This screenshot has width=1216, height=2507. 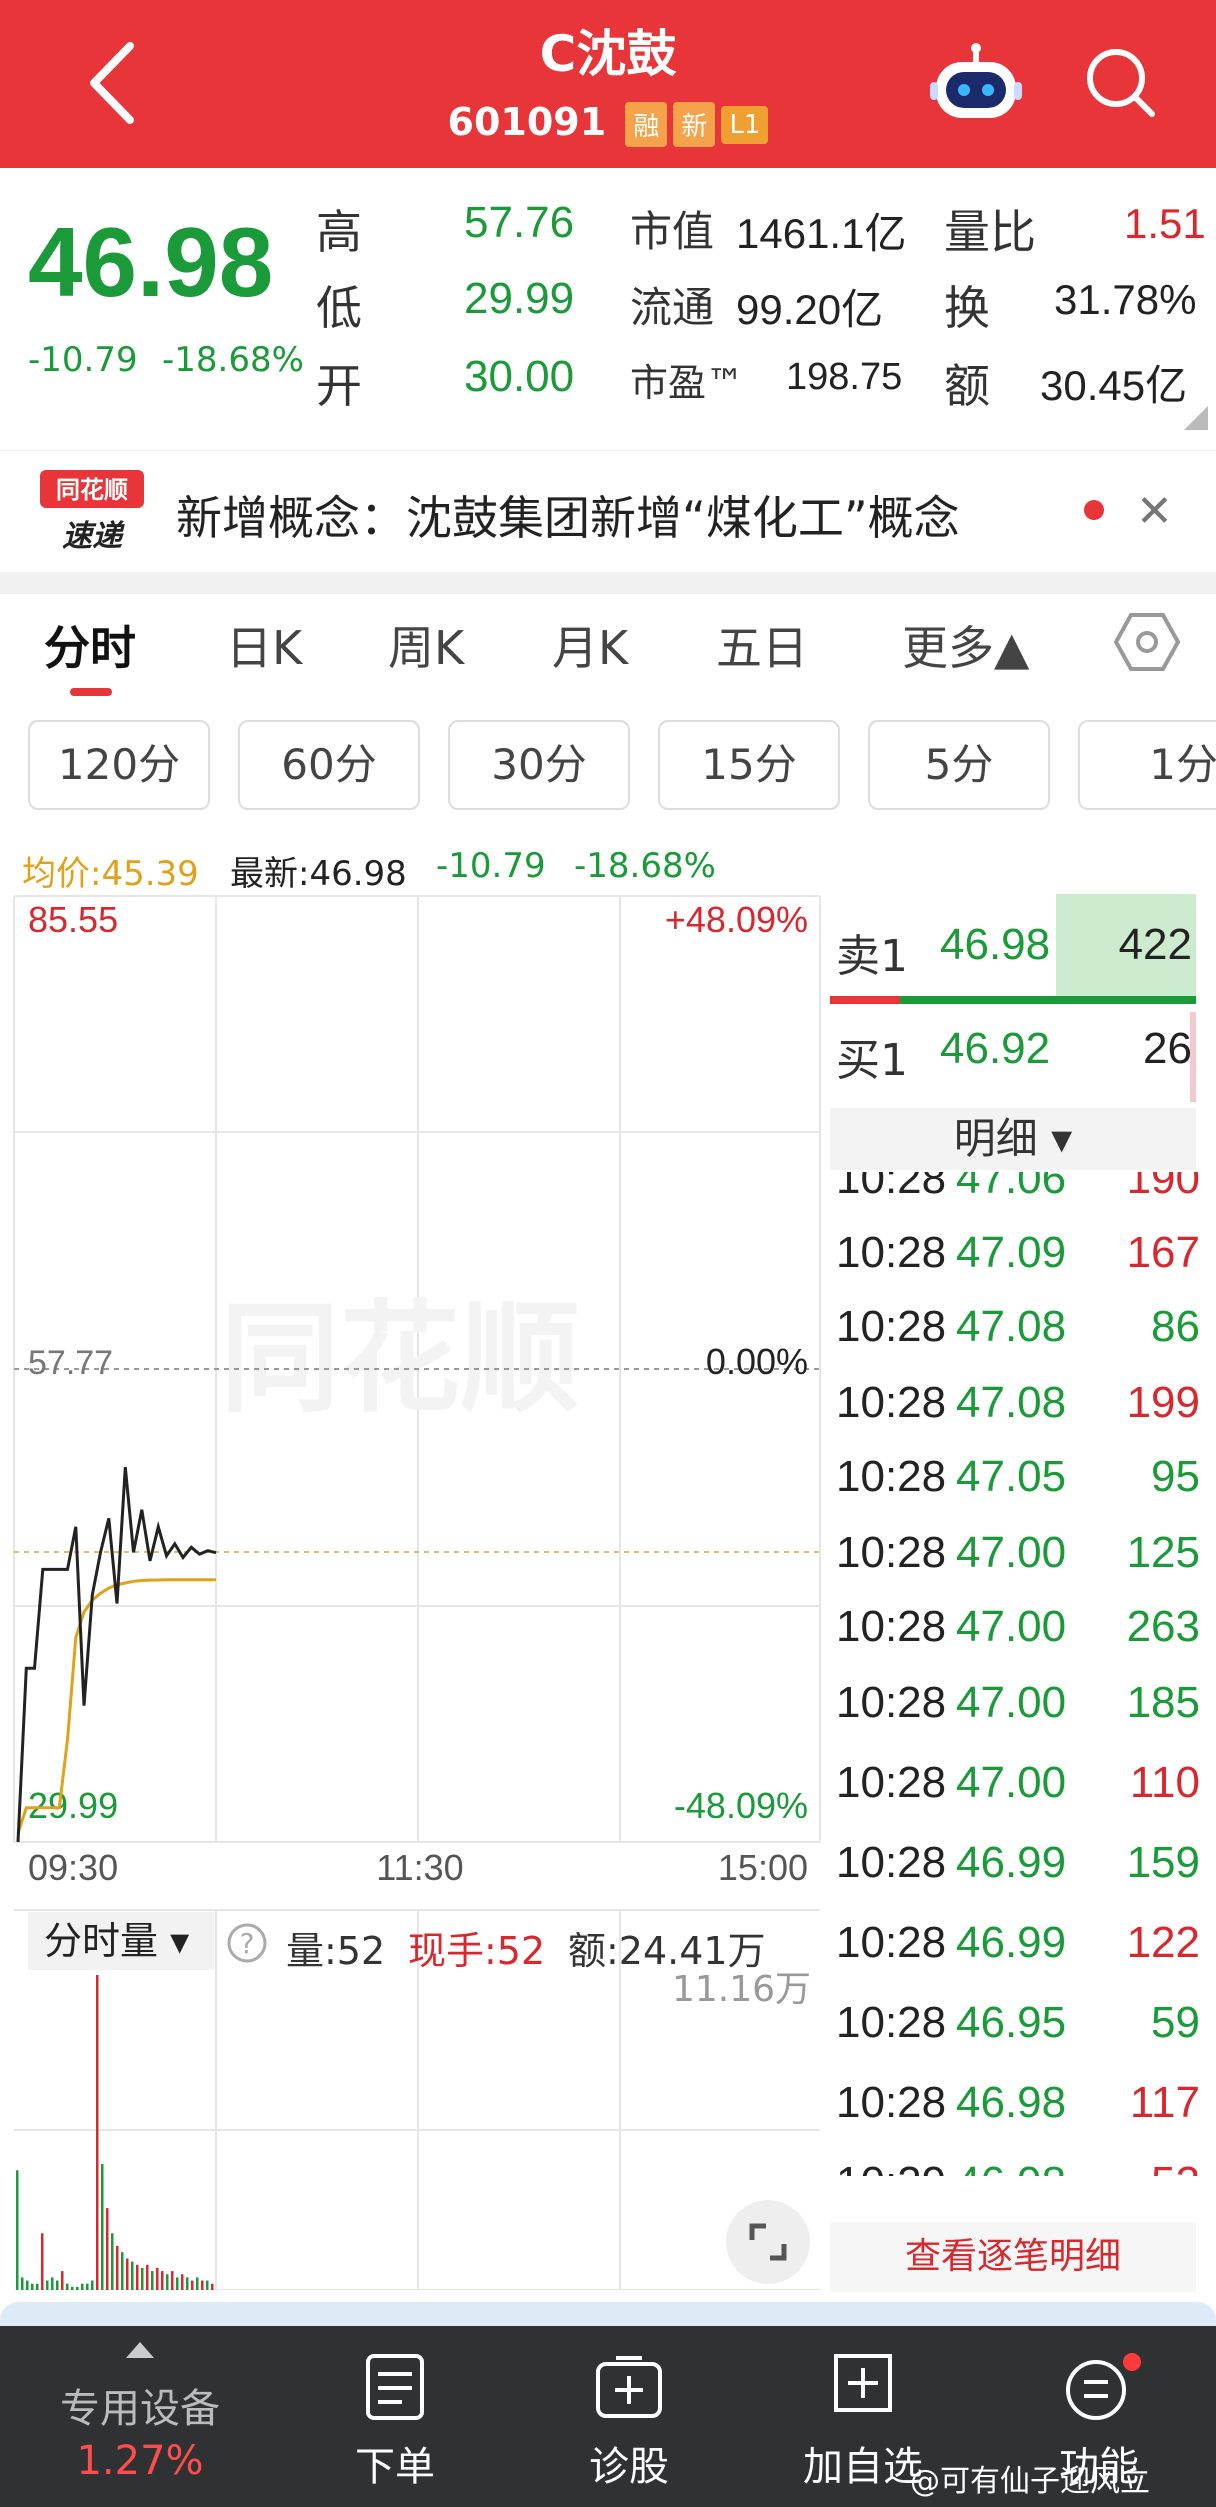 What do you see at coordinates (1011, 1476) in the screenshot?
I see `trade-price: 47.05` at bounding box center [1011, 1476].